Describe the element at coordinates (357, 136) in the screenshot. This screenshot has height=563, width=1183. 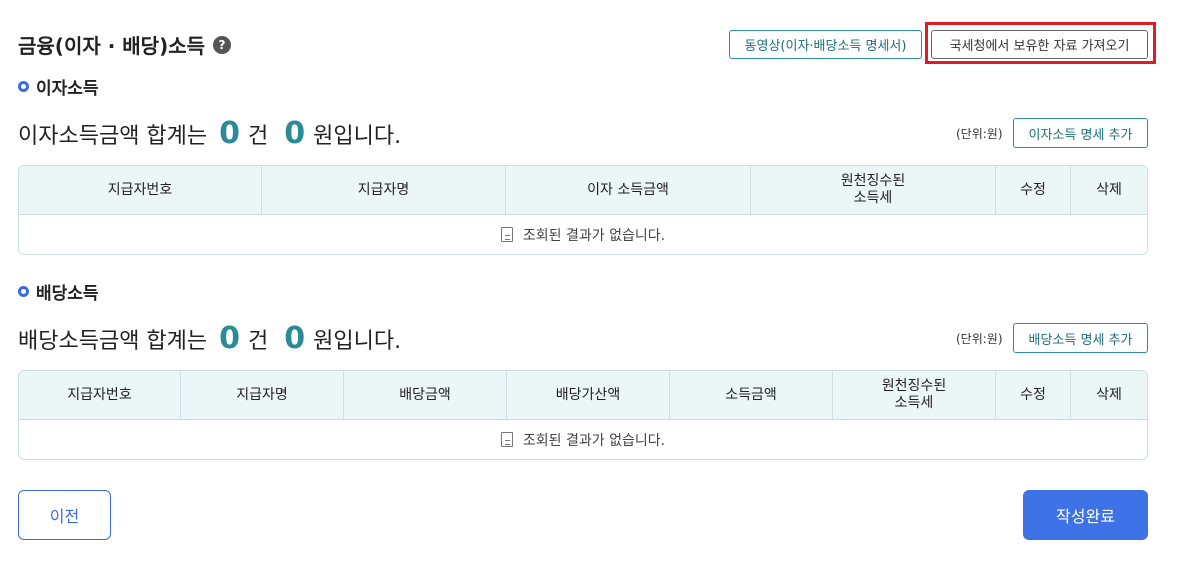
I see `interest-amount-suffix: 원입니다.` at that location.